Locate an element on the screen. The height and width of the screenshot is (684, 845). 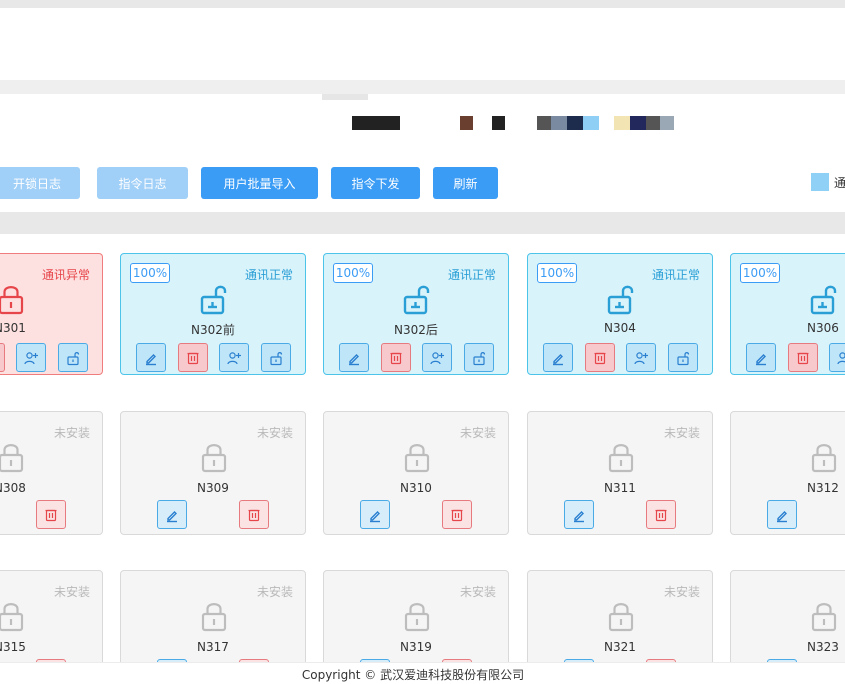
room-number: N306 is located at coordinates (823, 328).